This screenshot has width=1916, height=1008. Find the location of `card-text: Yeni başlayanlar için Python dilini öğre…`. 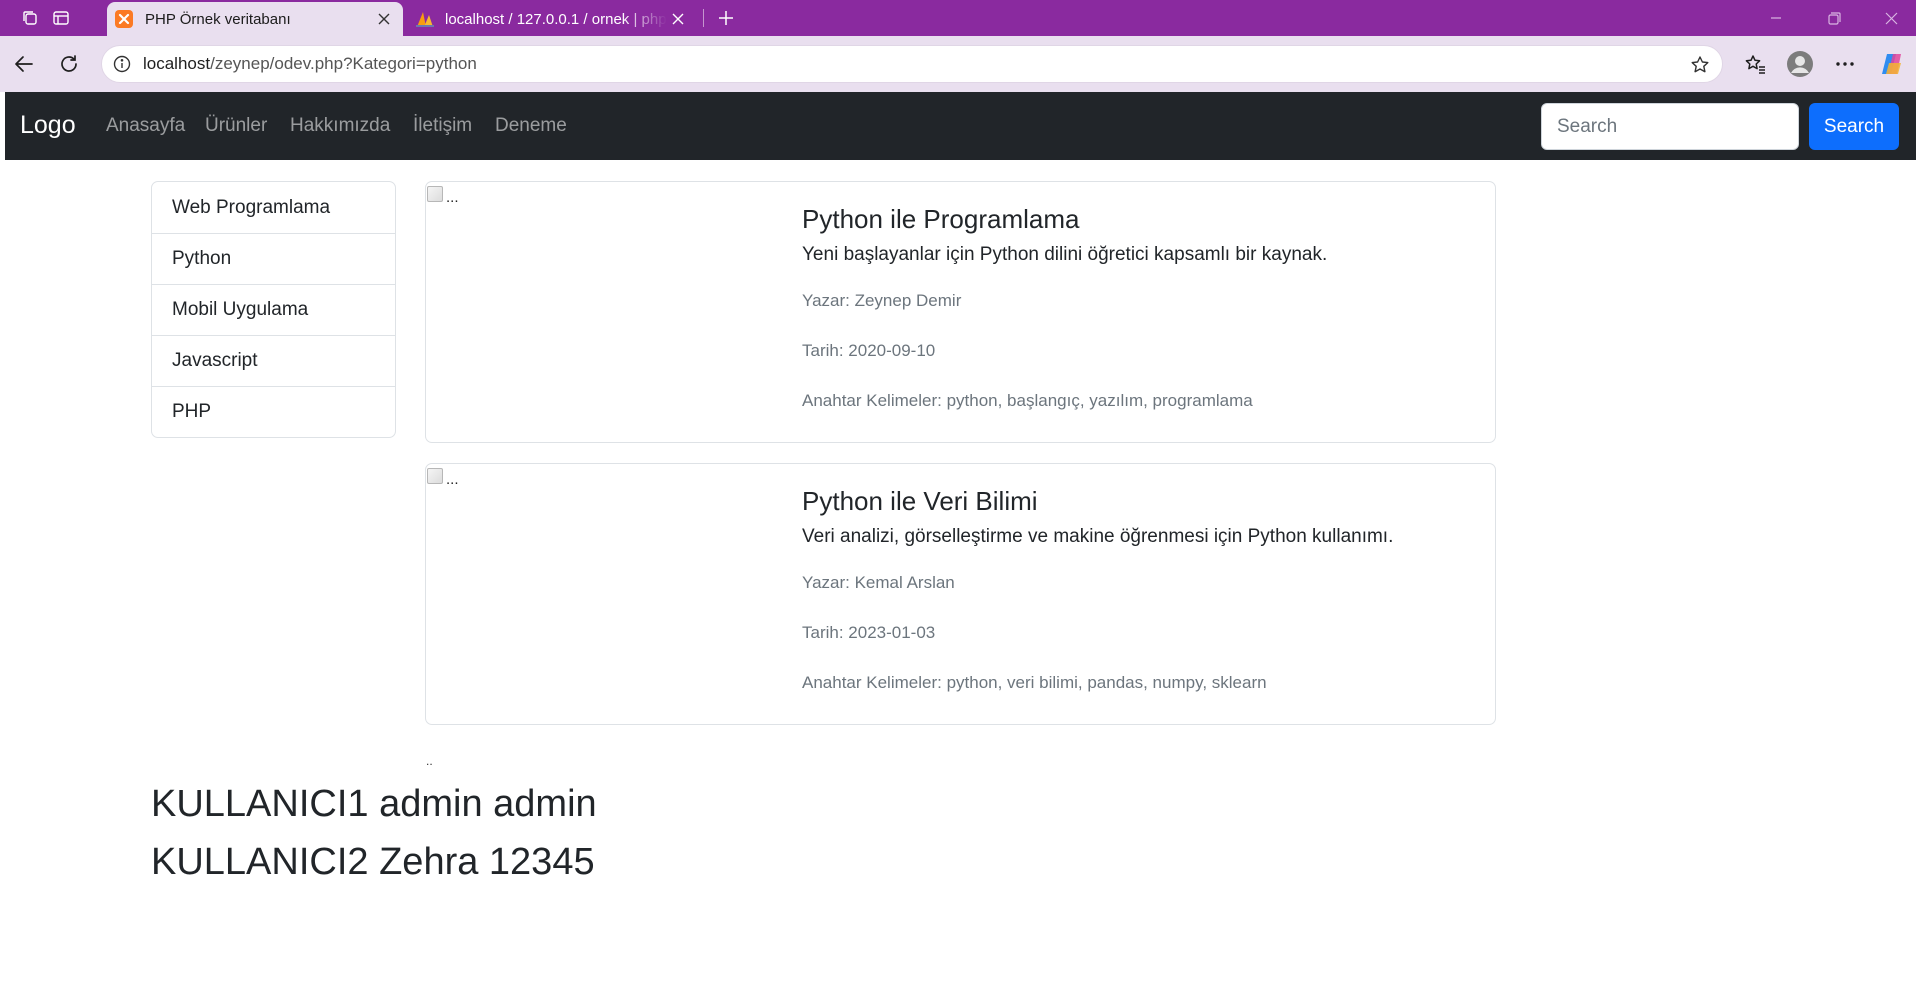

card-text: Yeni başlayanlar için Python dilini öğre… is located at coordinates (1065, 254).